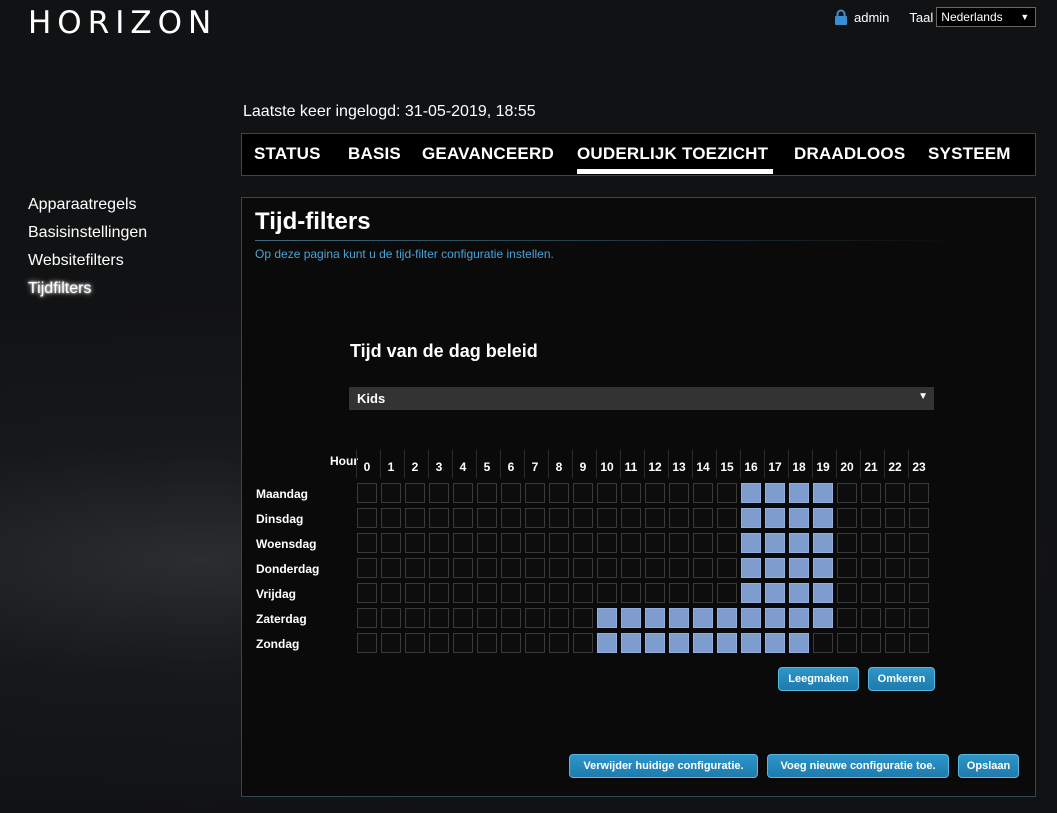 This screenshot has width=1057, height=813. I want to click on sidebar-item-basisinstellingen: Basisinstellingen, so click(87, 238).